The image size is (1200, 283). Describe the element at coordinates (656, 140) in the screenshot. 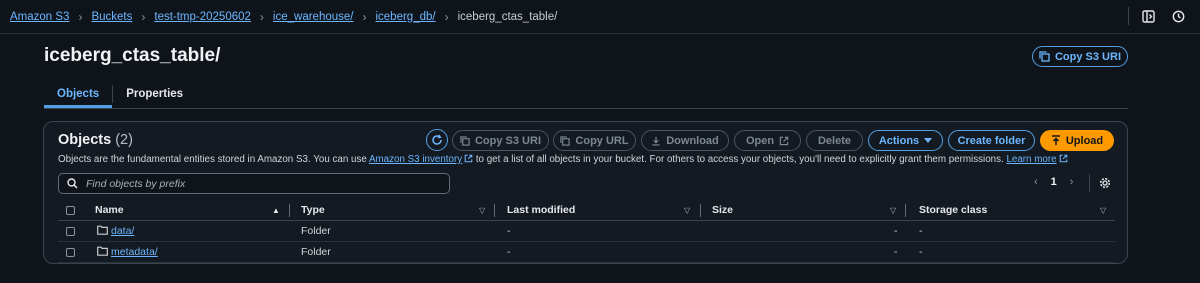

I see `download-icon` at that location.